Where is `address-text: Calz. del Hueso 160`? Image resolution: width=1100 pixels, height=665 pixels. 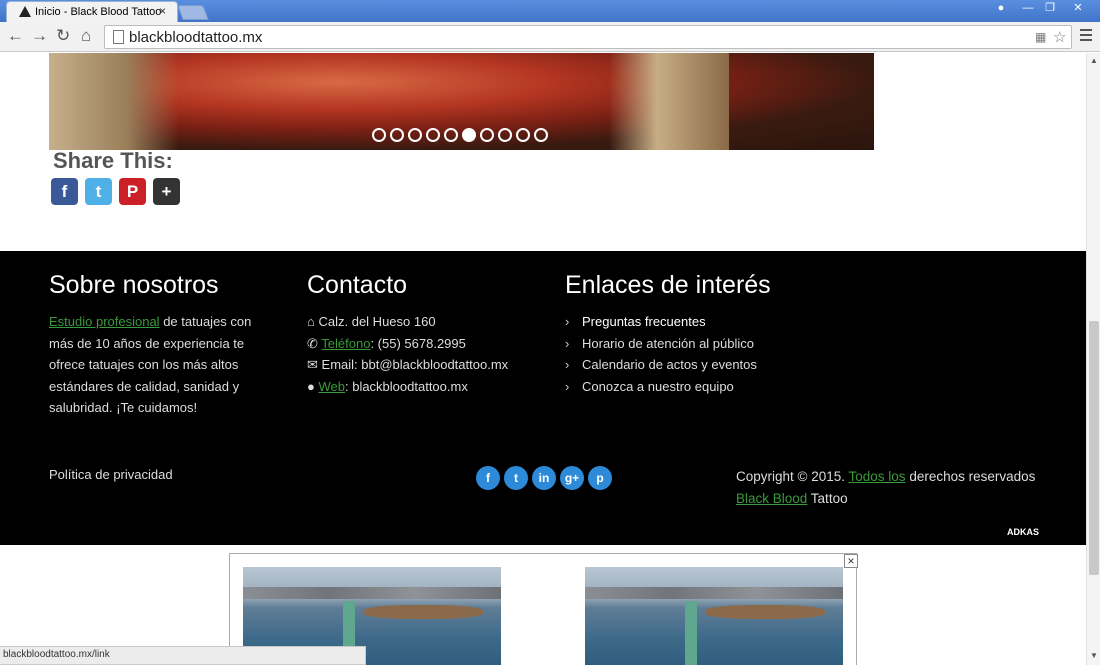 address-text: Calz. del Hueso 160 is located at coordinates (377, 321).